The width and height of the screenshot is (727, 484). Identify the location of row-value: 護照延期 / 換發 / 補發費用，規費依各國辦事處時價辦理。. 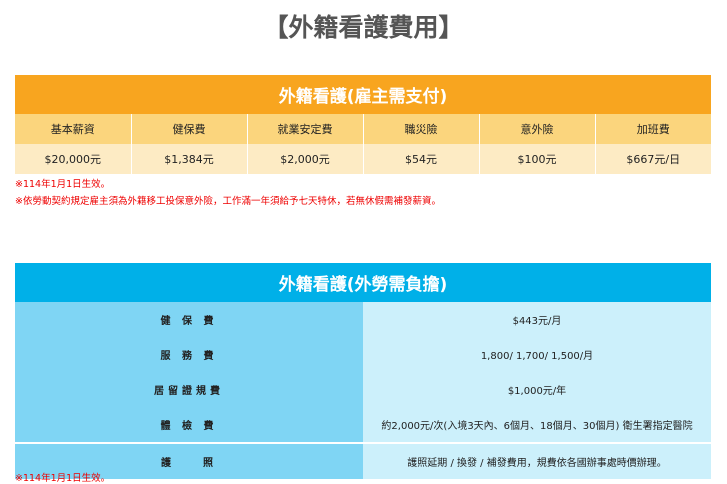
(537, 460).